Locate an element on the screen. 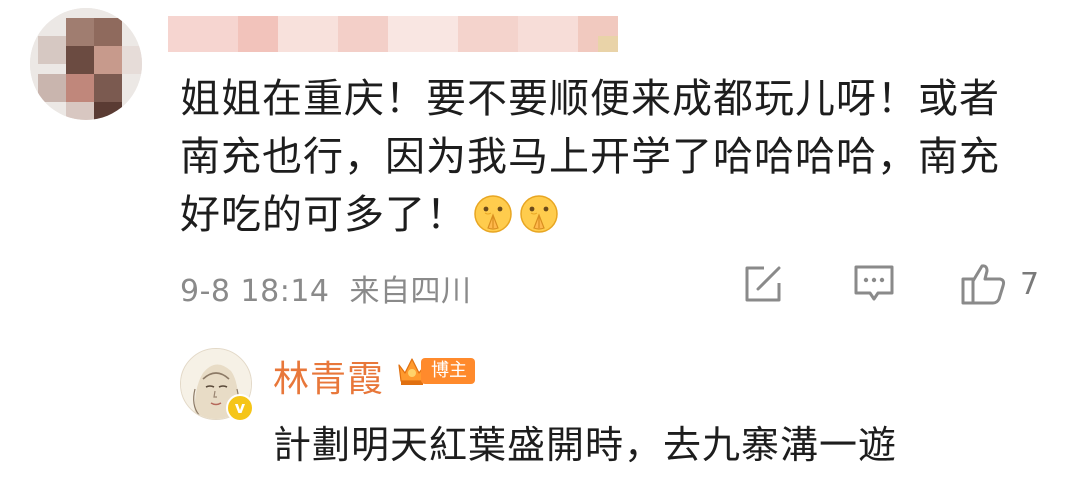 The height and width of the screenshot is (500, 1080). commenter-name-redacted is located at coordinates (403, 34).